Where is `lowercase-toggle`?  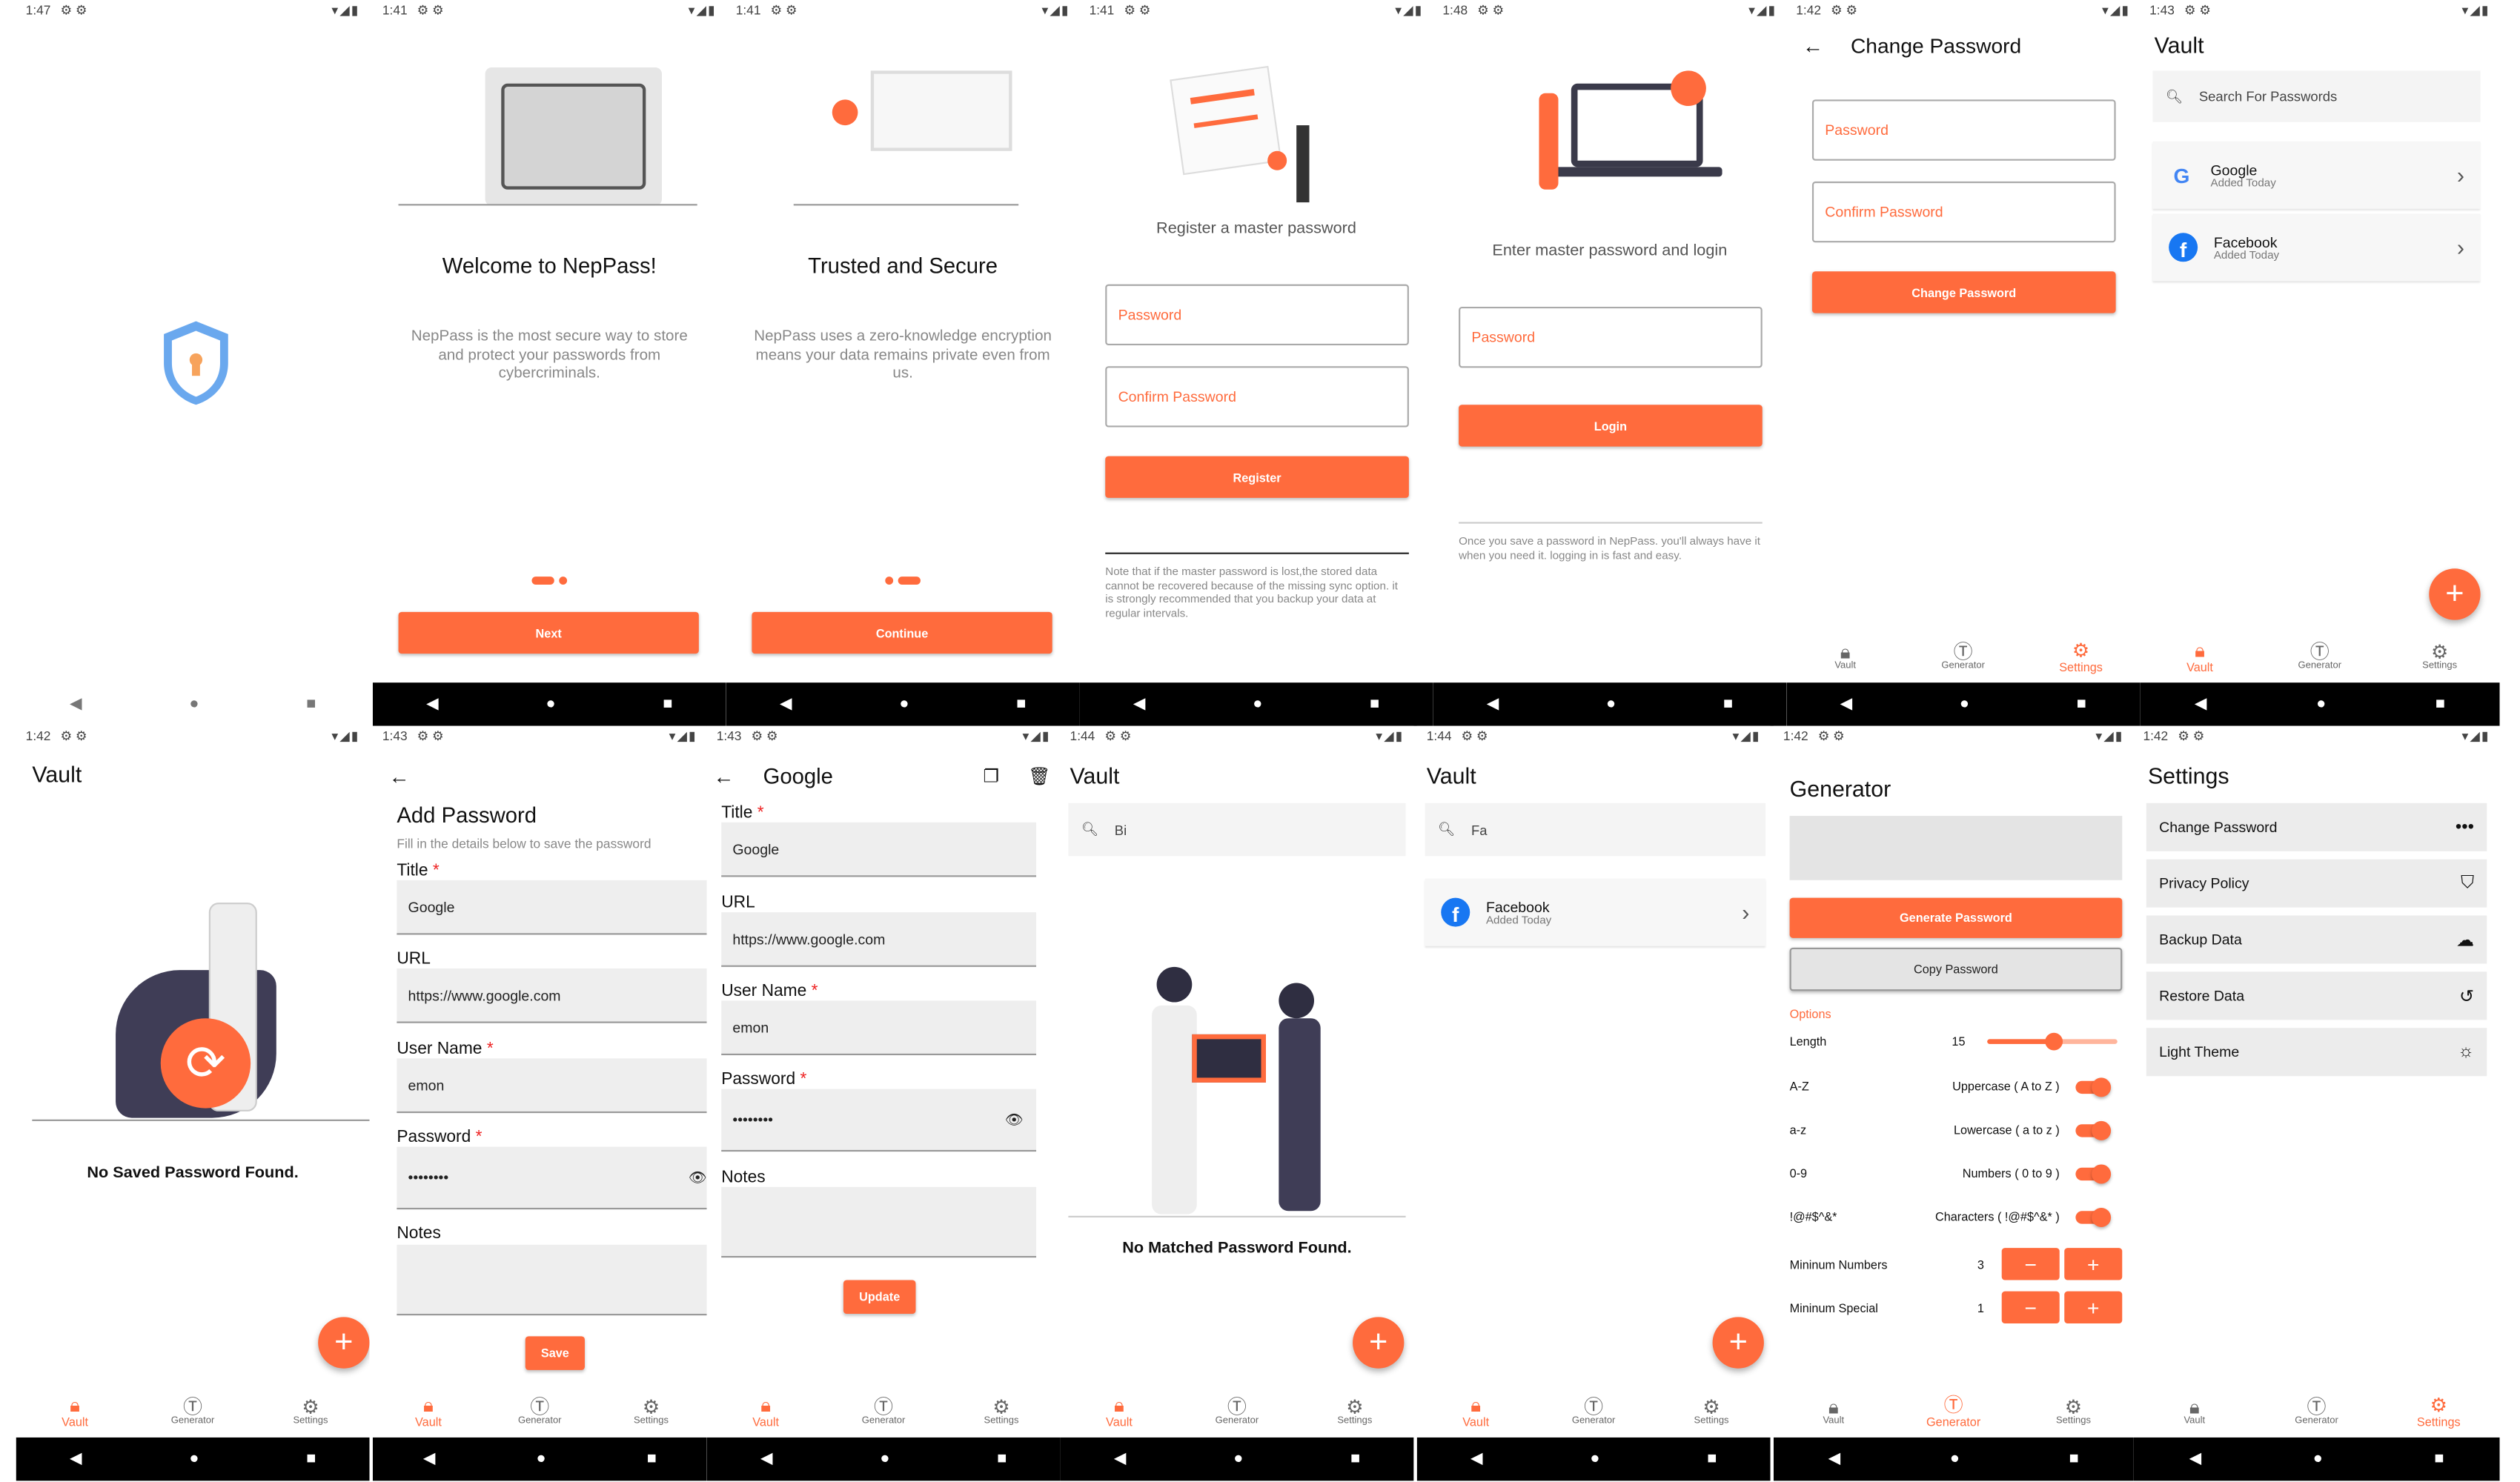
lowercase-toggle is located at coordinates (2093, 1130).